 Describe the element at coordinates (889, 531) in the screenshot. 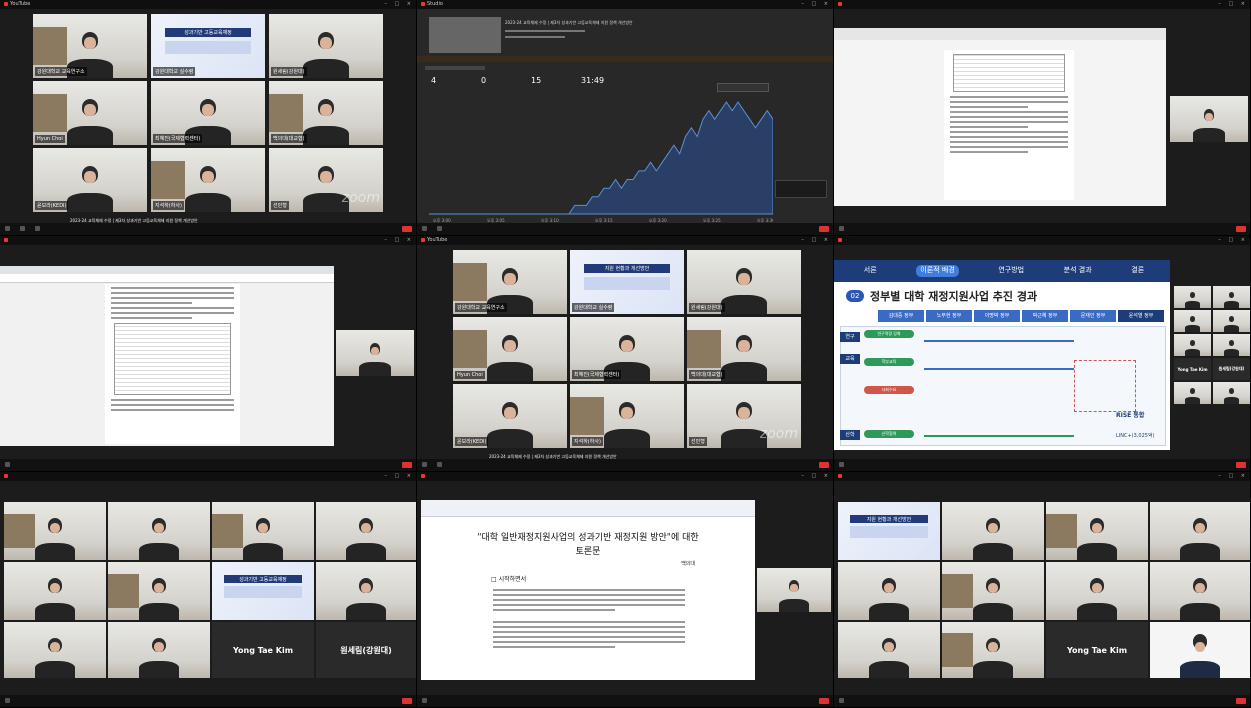

I see `video-tile-1: 지원 현황과 개선방안` at that location.